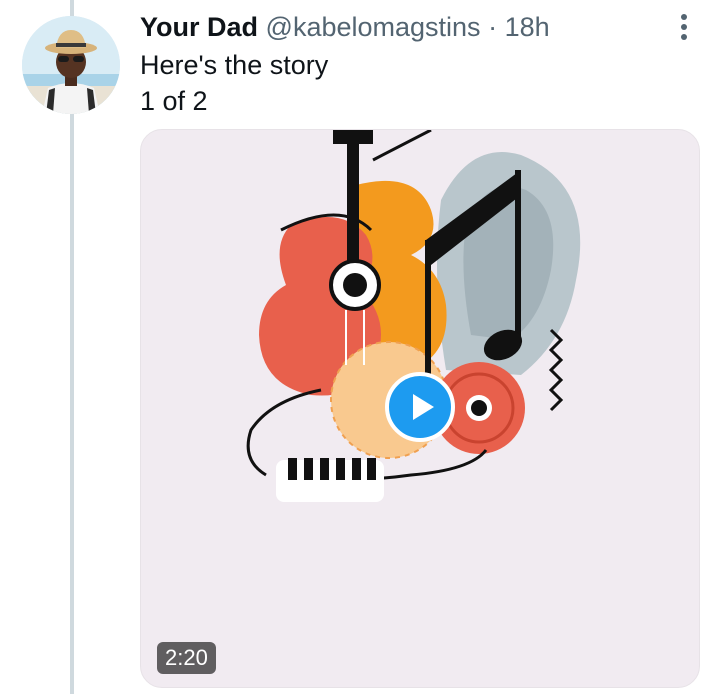 Image resolution: width=720 pixels, height=694 pixels. I want to click on user-handle: @kabelomagstins, so click(373, 27).